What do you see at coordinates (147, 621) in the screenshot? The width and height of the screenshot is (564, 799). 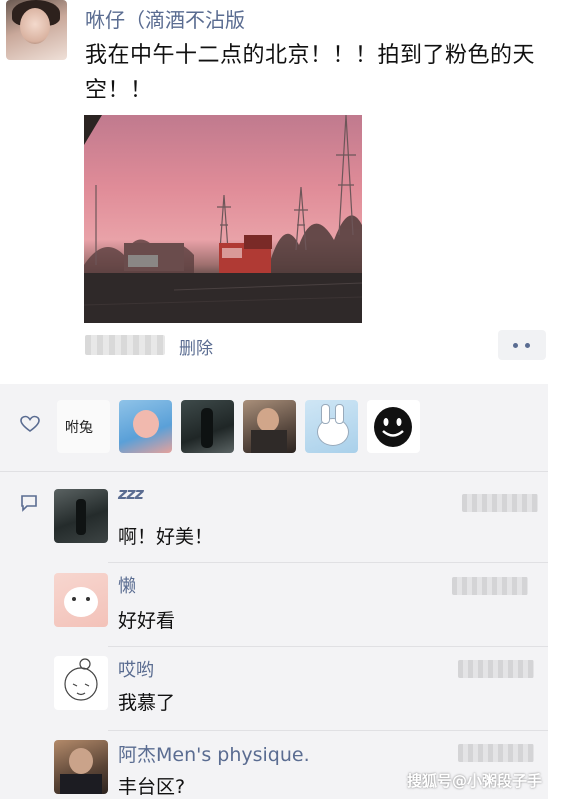 I see `comment-text: 好好看` at bounding box center [147, 621].